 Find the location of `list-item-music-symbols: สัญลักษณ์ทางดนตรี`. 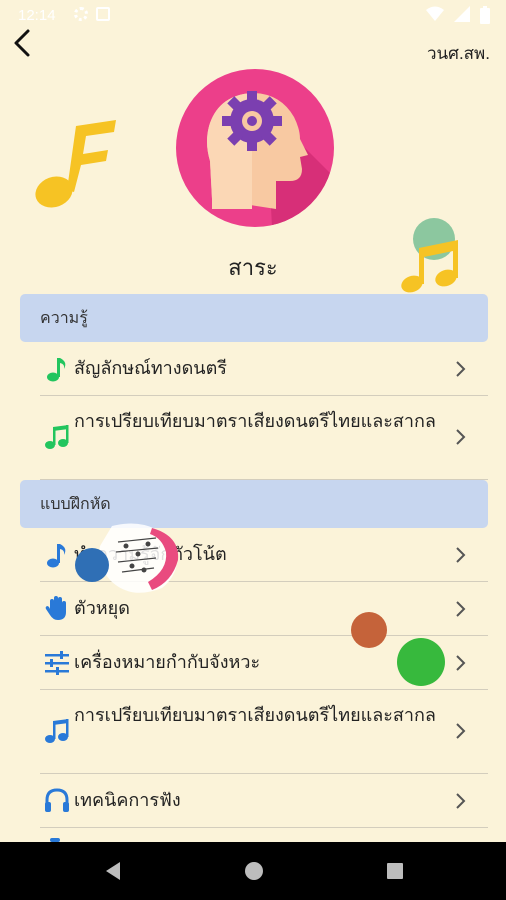

list-item-music-symbols: สัญลักษณ์ทางดนตรี is located at coordinates (264, 369).